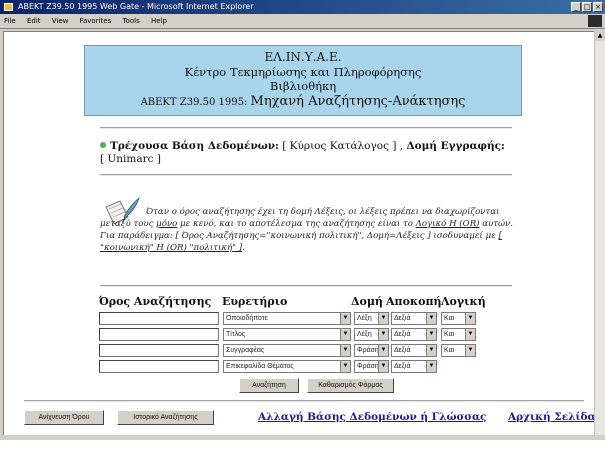 Image resolution: width=605 pixels, height=457 pixels. I want to click on change-database-link: Αλλαγή Βάσης Δεδομένων ή Γλώσσας, so click(372, 417).